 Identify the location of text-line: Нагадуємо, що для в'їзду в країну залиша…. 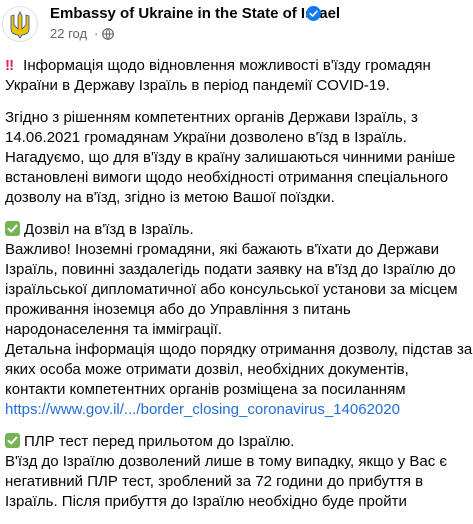
(230, 157).